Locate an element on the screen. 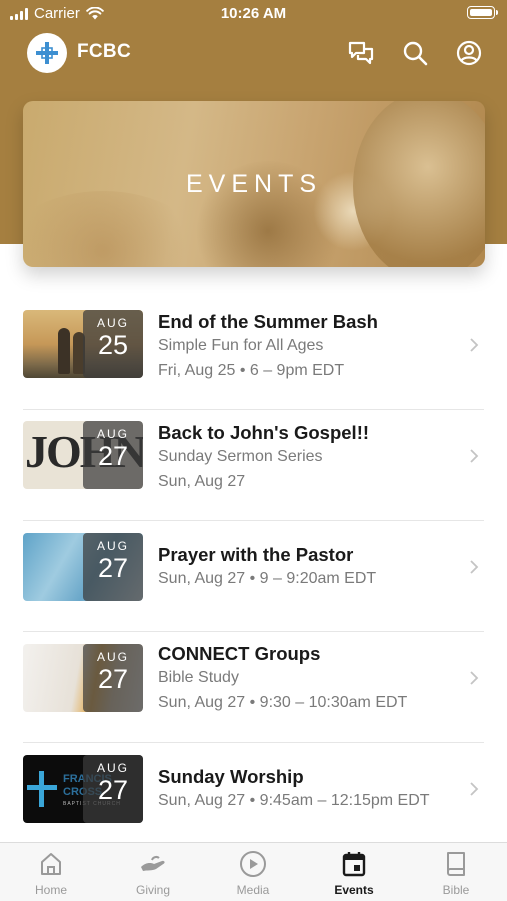 The height and width of the screenshot is (901, 507). hero-photo-shape is located at coordinates (113, 229).